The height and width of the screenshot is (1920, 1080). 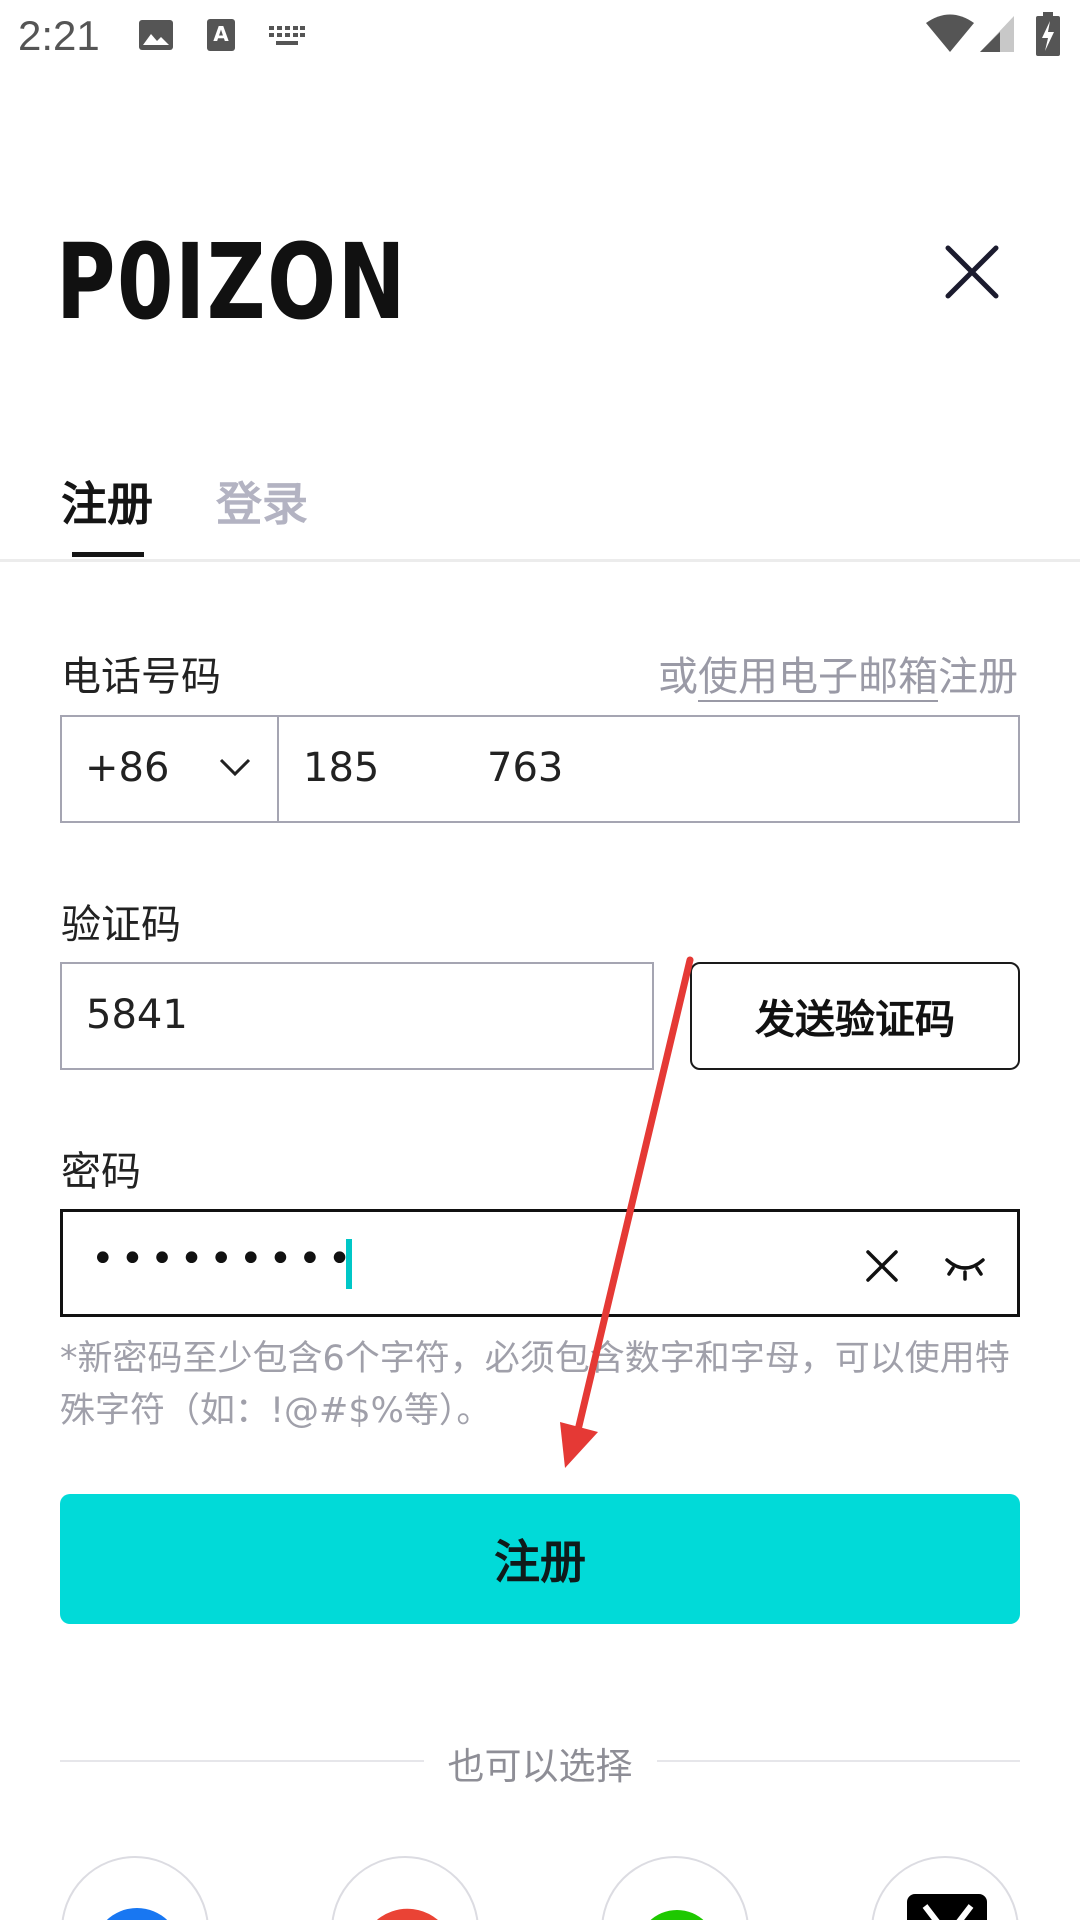 What do you see at coordinates (357, 1016) in the screenshot?
I see `verification-code-input: 5841` at bounding box center [357, 1016].